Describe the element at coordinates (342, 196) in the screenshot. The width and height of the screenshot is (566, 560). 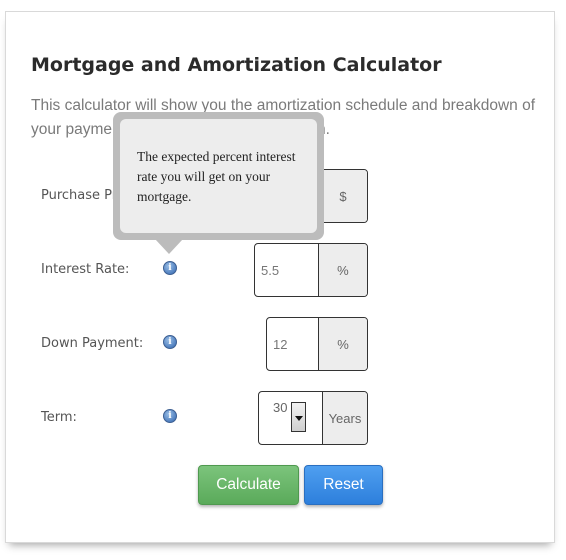
I see `purchase-price-unit: $` at that location.